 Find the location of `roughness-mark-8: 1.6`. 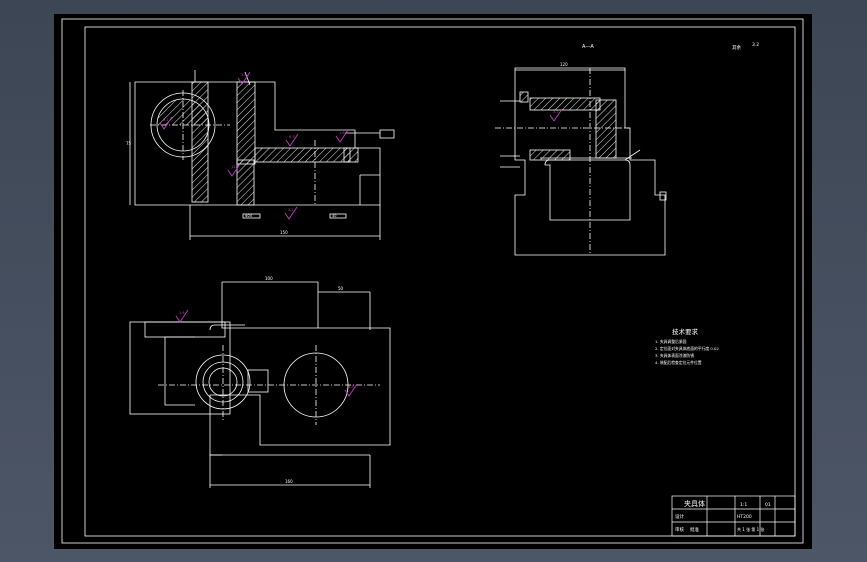

roughness-mark-8: 1.6 is located at coordinates (182, 313).